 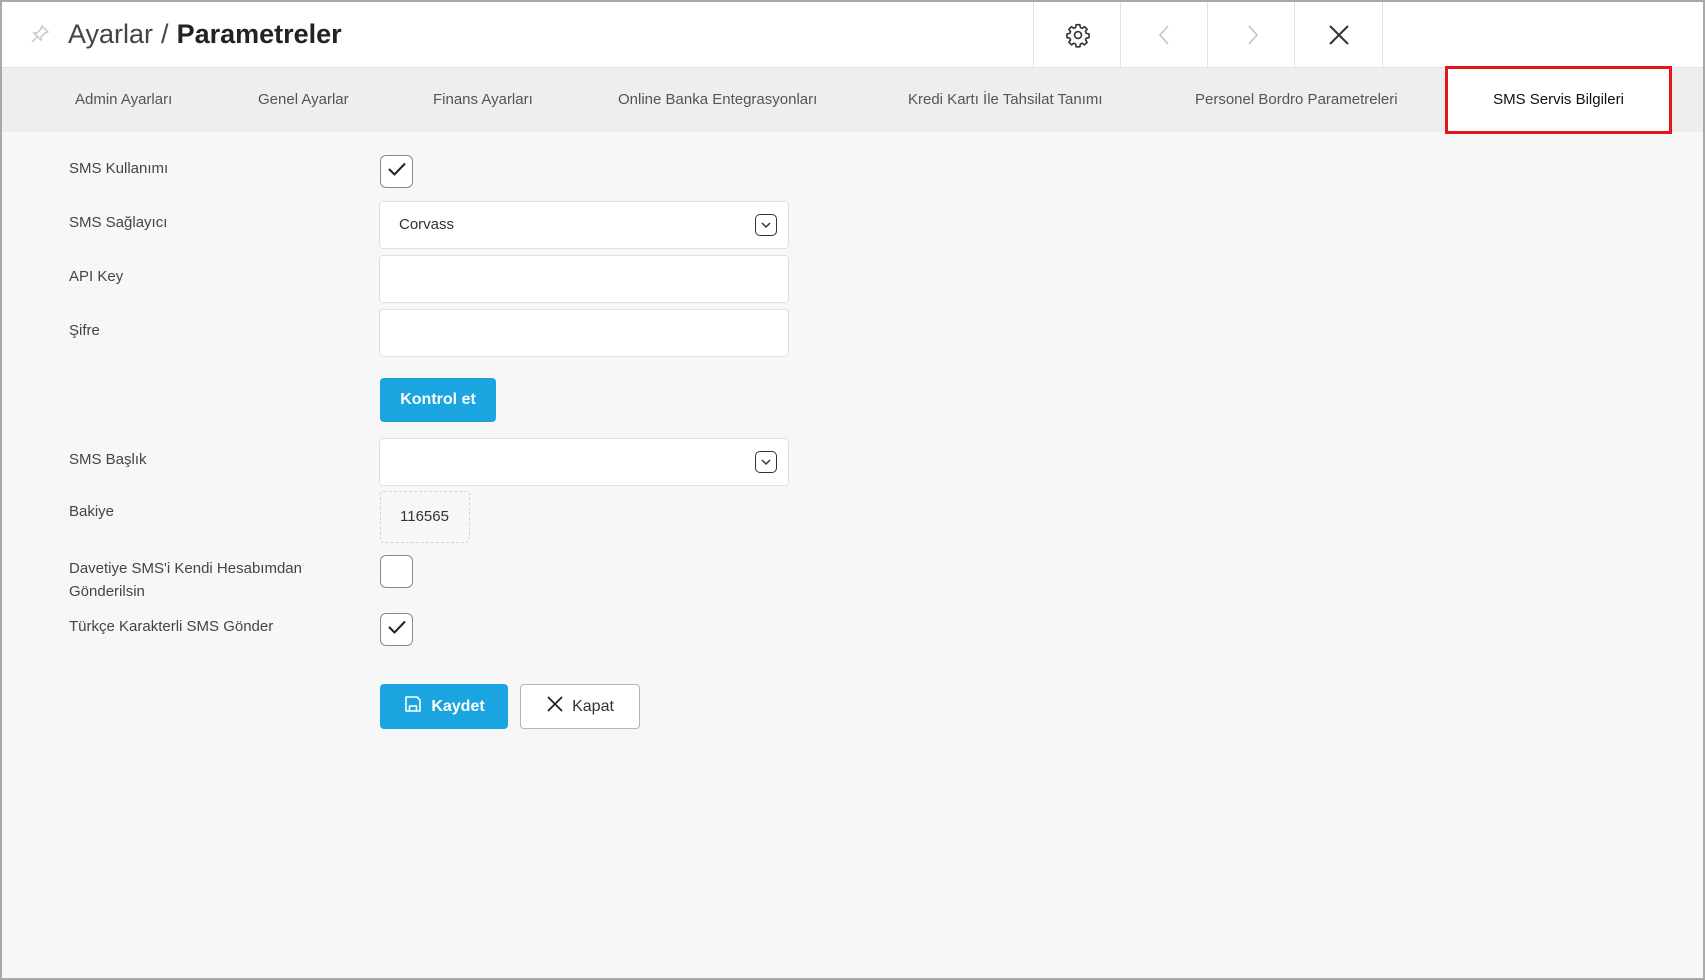 I want to click on check-button-label: Kontrol et, so click(x=438, y=399).